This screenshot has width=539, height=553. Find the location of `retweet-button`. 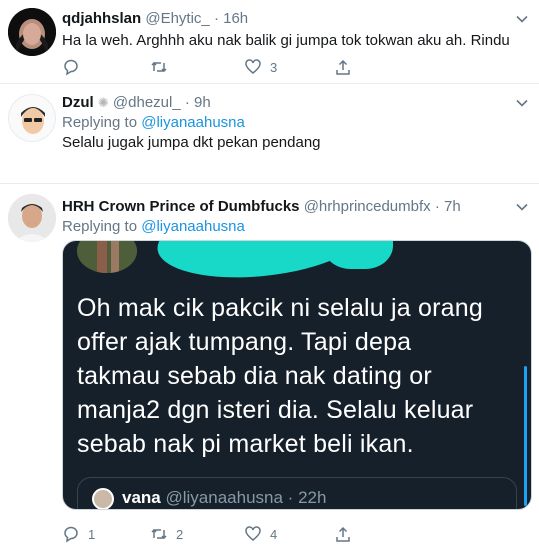

retweet-button is located at coordinates (163, 67).